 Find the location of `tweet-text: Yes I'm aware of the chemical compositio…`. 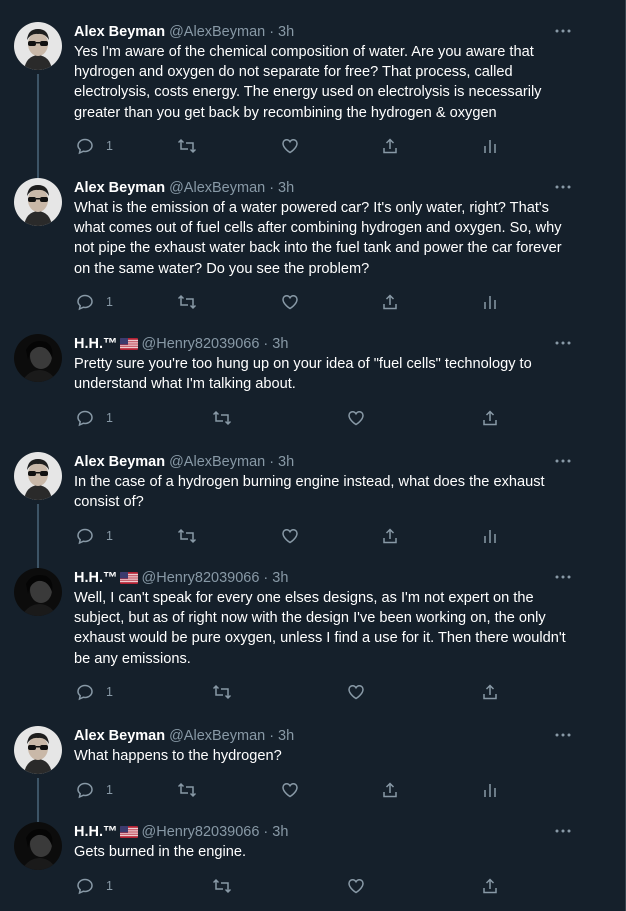

tweet-text: Yes I'm aware of the chemical compositio… is located at coordinates (308, 82).